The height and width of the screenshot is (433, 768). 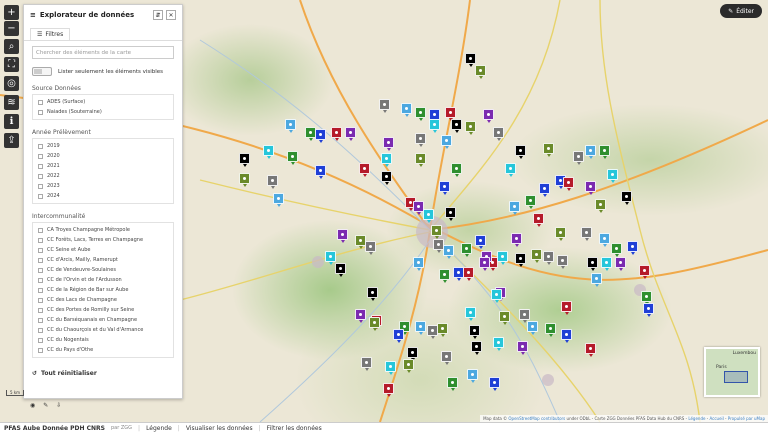 What do you see at coordinates (171, 15) in the screenshot?
I see `close-icon: ✕` at bounding box center [171, 15].